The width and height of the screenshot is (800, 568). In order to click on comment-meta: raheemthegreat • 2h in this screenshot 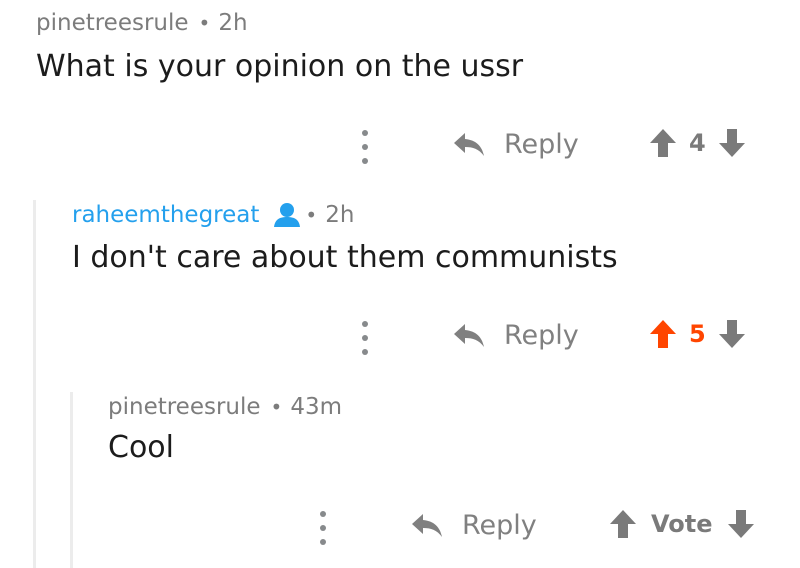, I will do `click(213, 215)`.